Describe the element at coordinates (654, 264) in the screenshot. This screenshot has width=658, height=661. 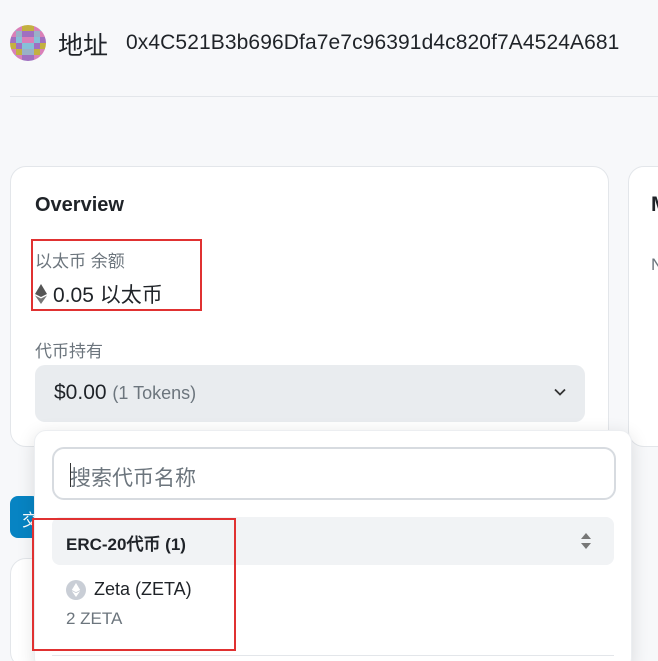
I see `more-info-label: N` at that location.